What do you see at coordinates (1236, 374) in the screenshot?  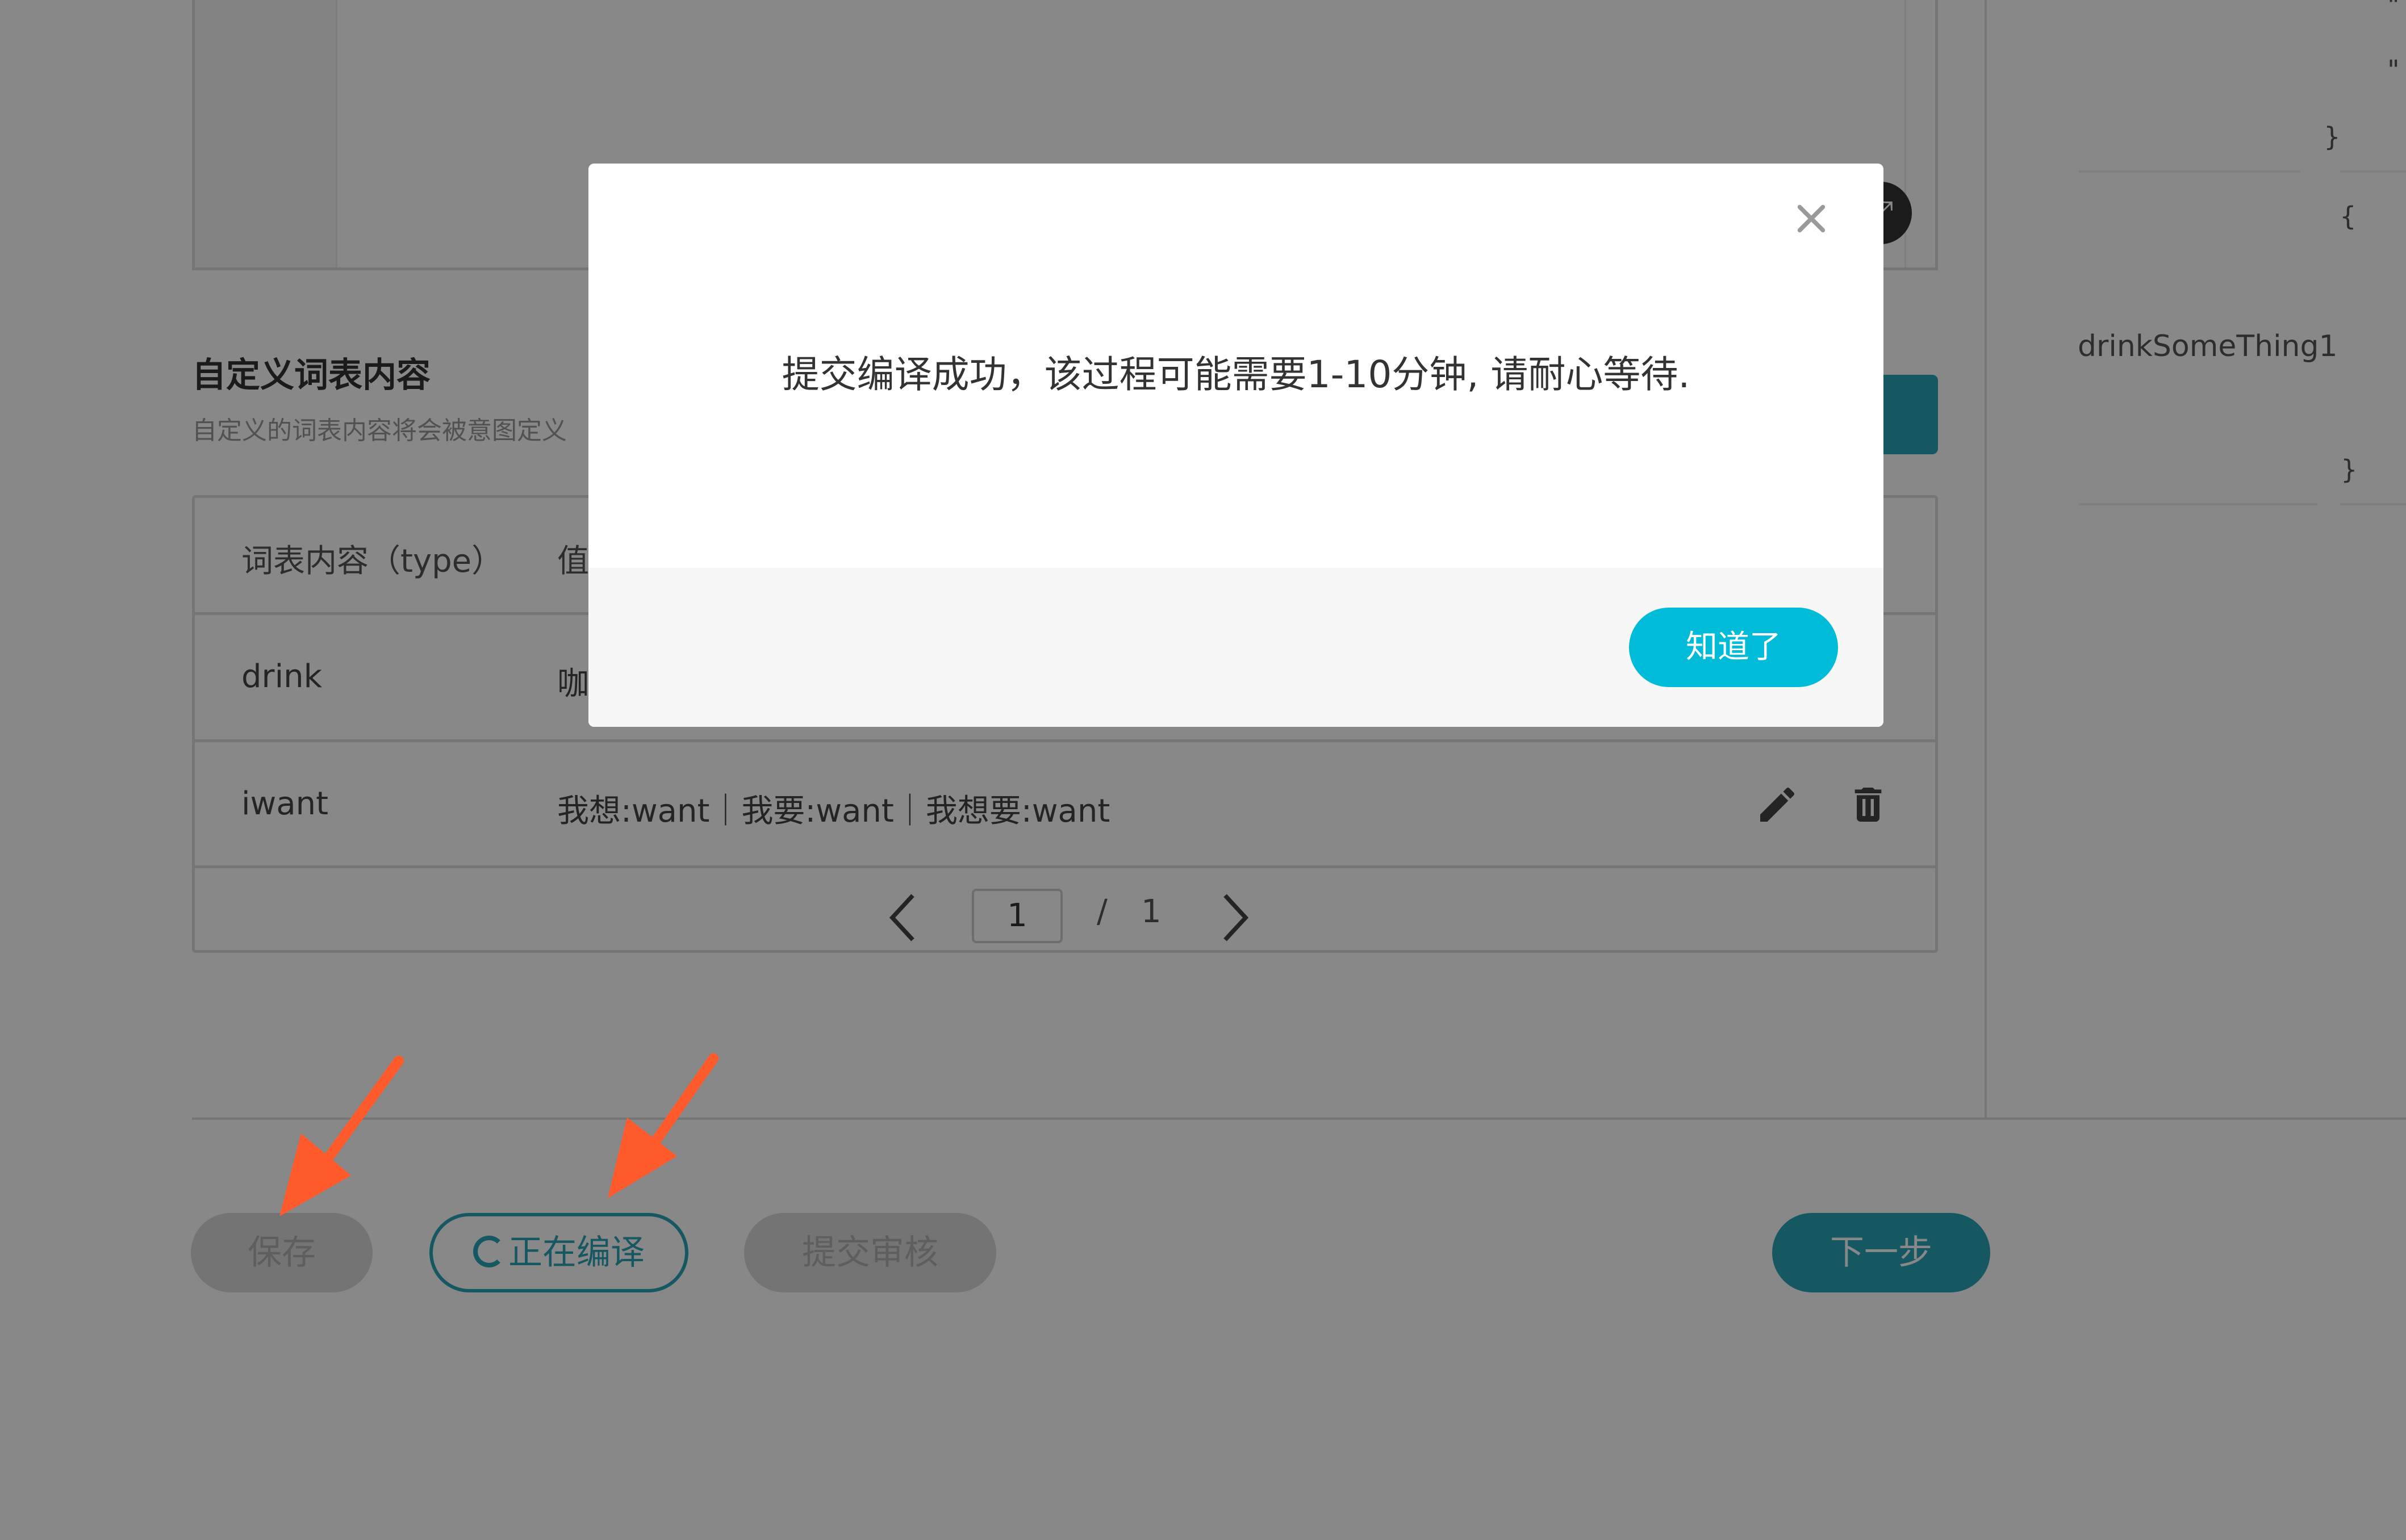 I see `dialog-message: 提交编译成功，该过程可能需要1-10分钟, 请耐心等待.` at bounding box center [1236, 374].